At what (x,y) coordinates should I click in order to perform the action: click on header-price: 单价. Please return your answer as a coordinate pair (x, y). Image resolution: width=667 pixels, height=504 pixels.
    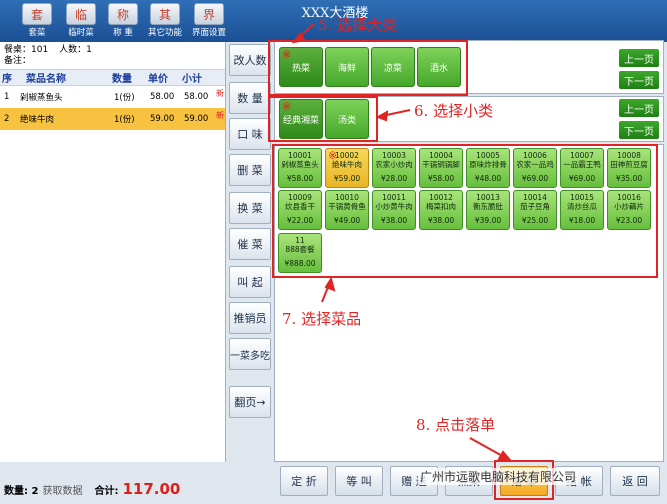
    Looking at the image, I should click on (158, 79).